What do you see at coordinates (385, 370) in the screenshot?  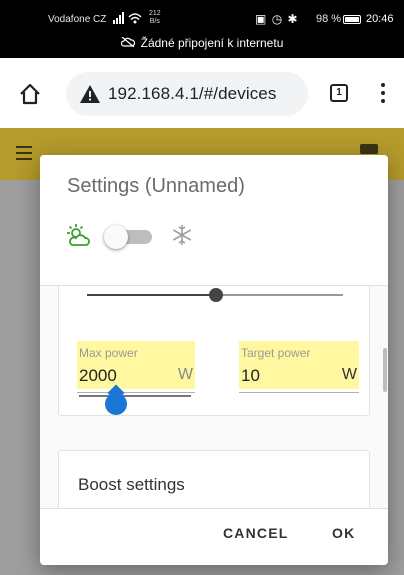 I see `scrollbar` at bounding box center [385, 370].